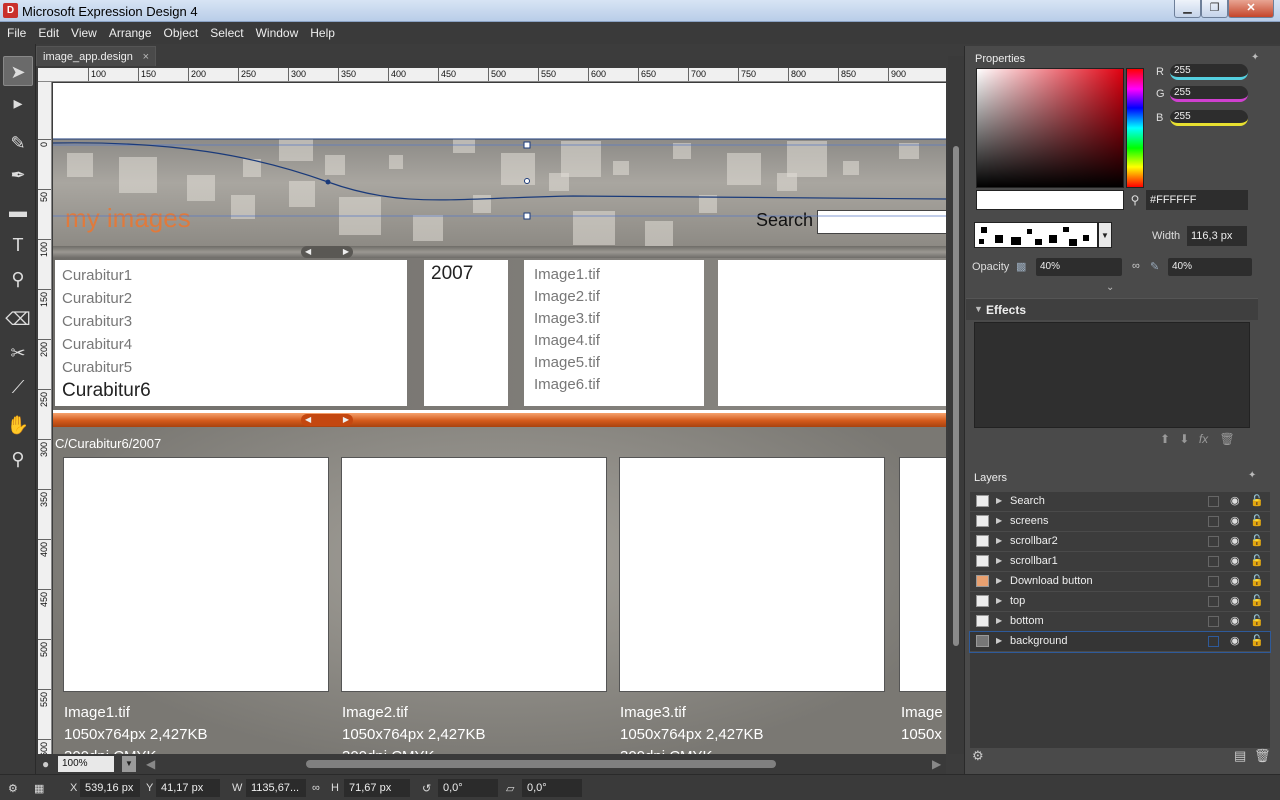 The height and width of the screenshot is (800, 1280). I want to click on stroke-pattern-preview, so click(1036, 235).